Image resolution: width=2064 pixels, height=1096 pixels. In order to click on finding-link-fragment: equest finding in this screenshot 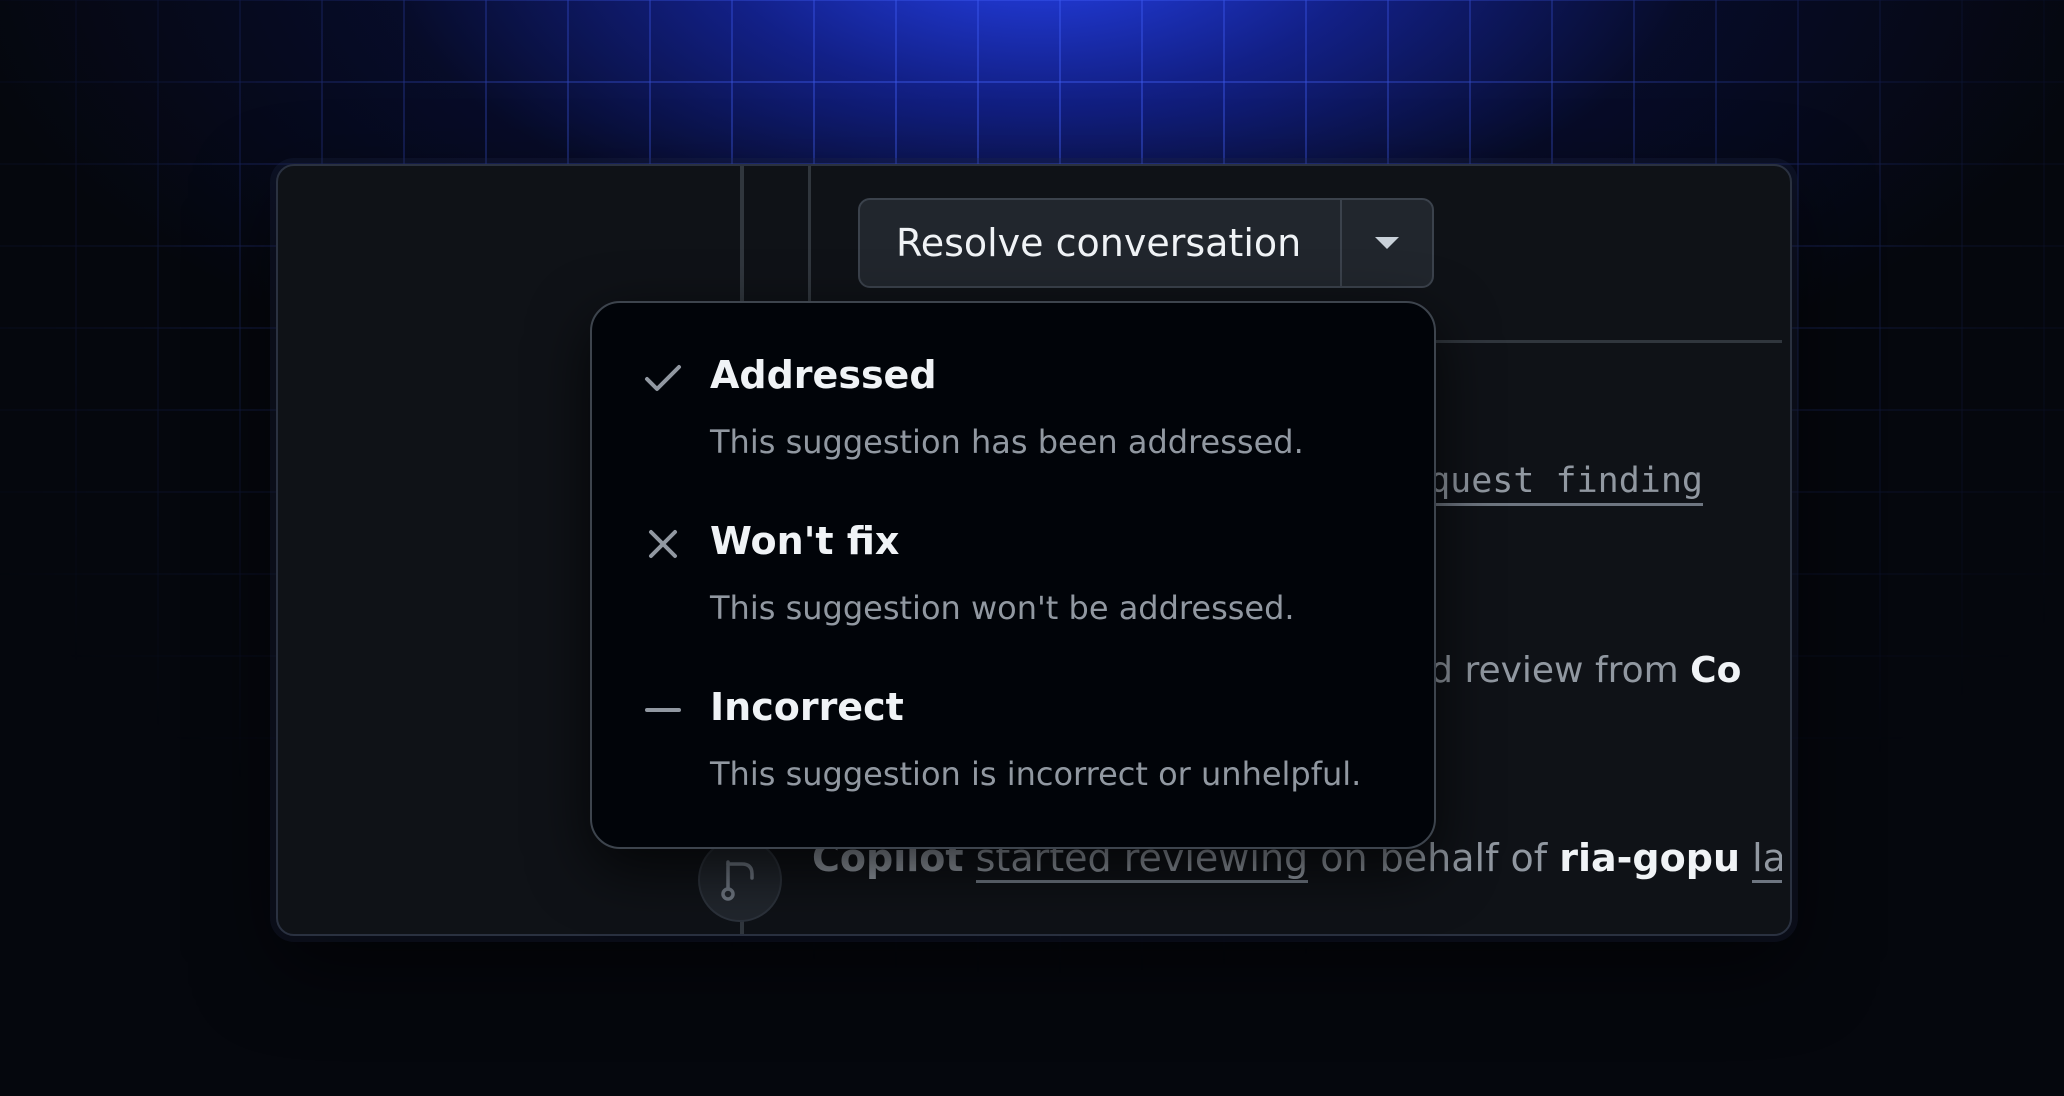, I will do `click(1556, 483)`.